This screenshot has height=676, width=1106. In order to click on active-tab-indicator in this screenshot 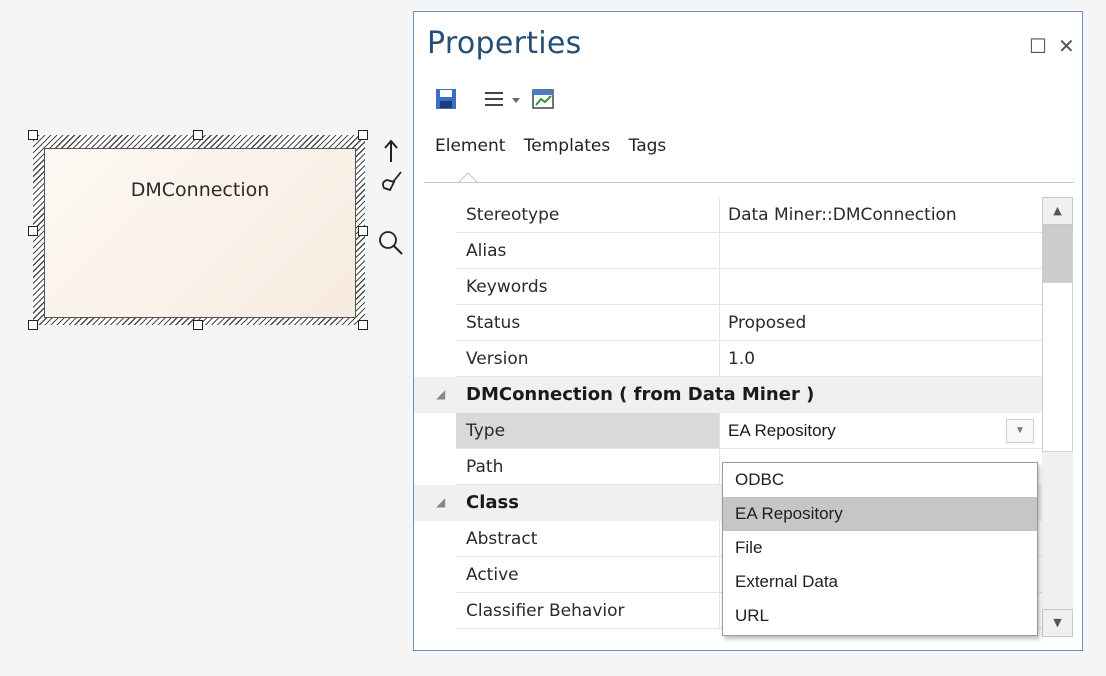, I will do `click(468, 177)`.